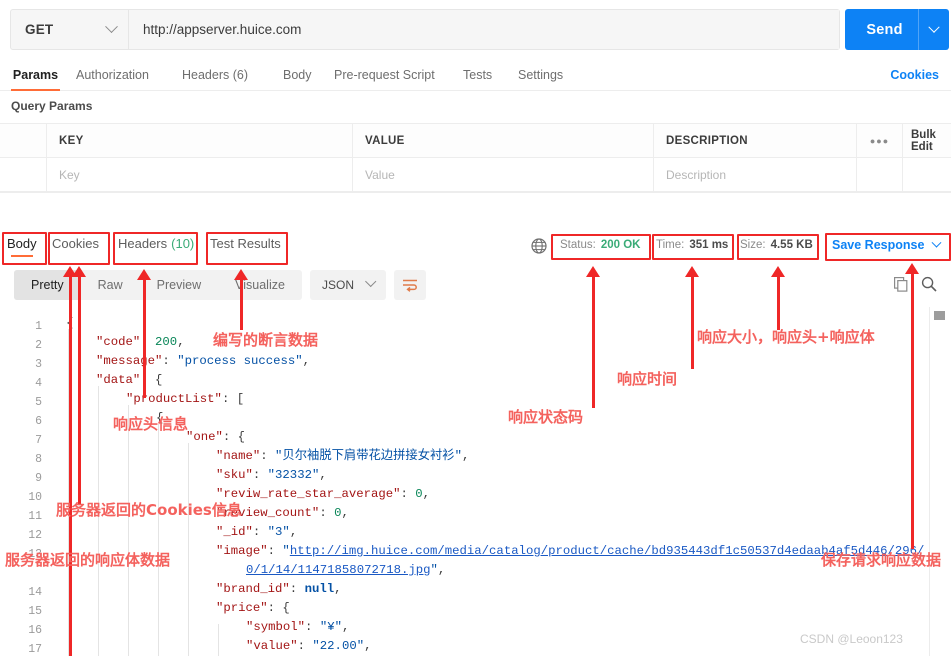  I want to click on url-input: http://appserver.huice.com, so click(484, 29).